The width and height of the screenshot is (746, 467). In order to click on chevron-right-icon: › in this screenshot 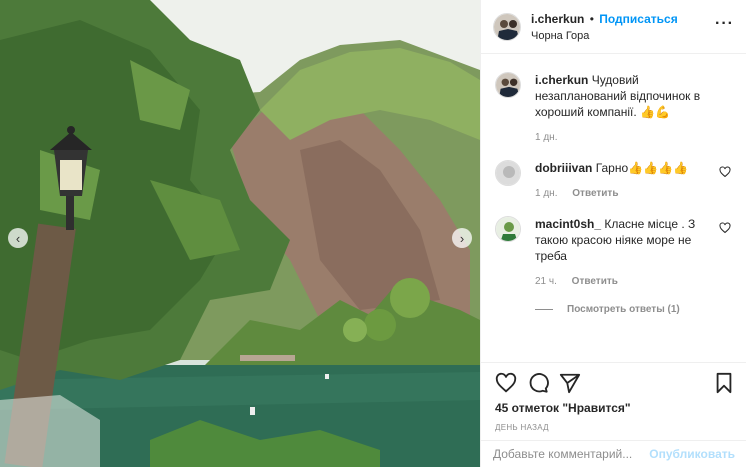, I will do `click(462, 238)`.